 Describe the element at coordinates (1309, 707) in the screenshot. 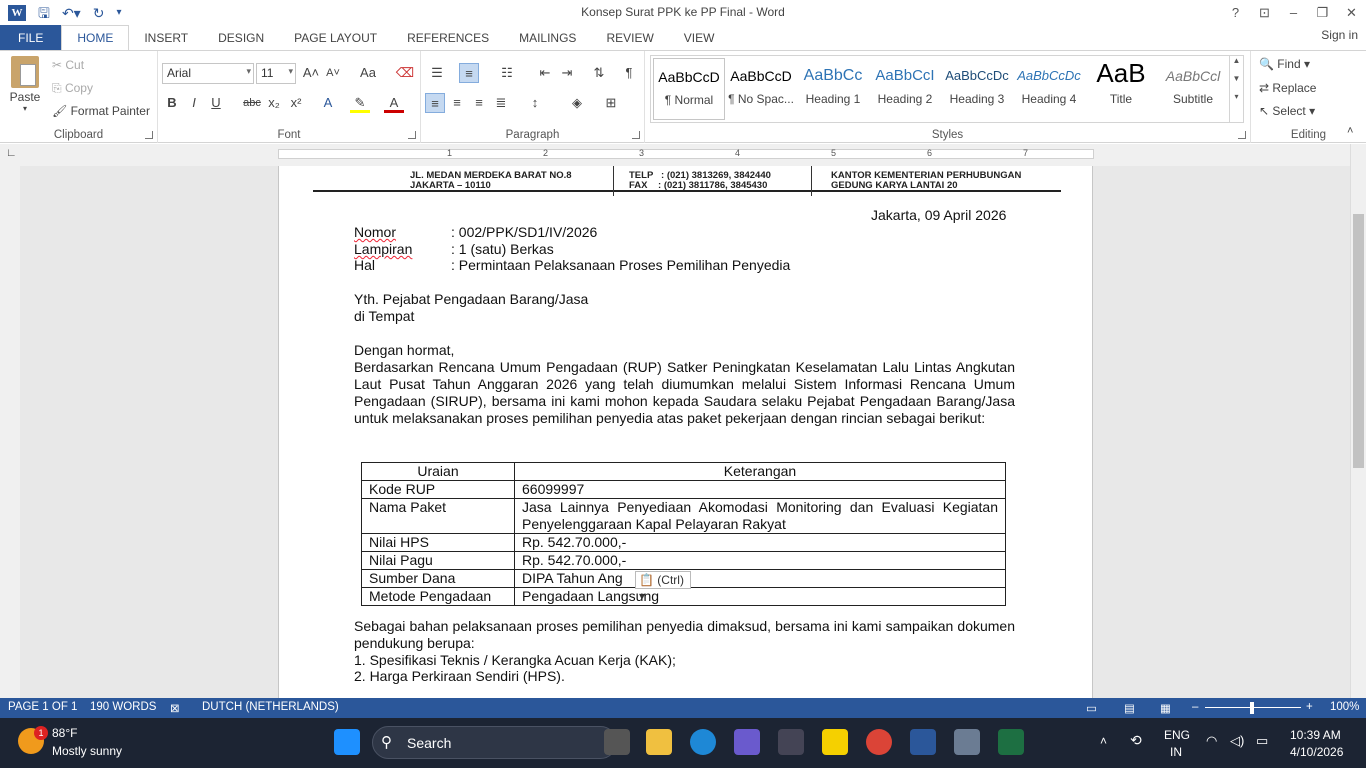

I see `zoom-in-icon: +` at that location.